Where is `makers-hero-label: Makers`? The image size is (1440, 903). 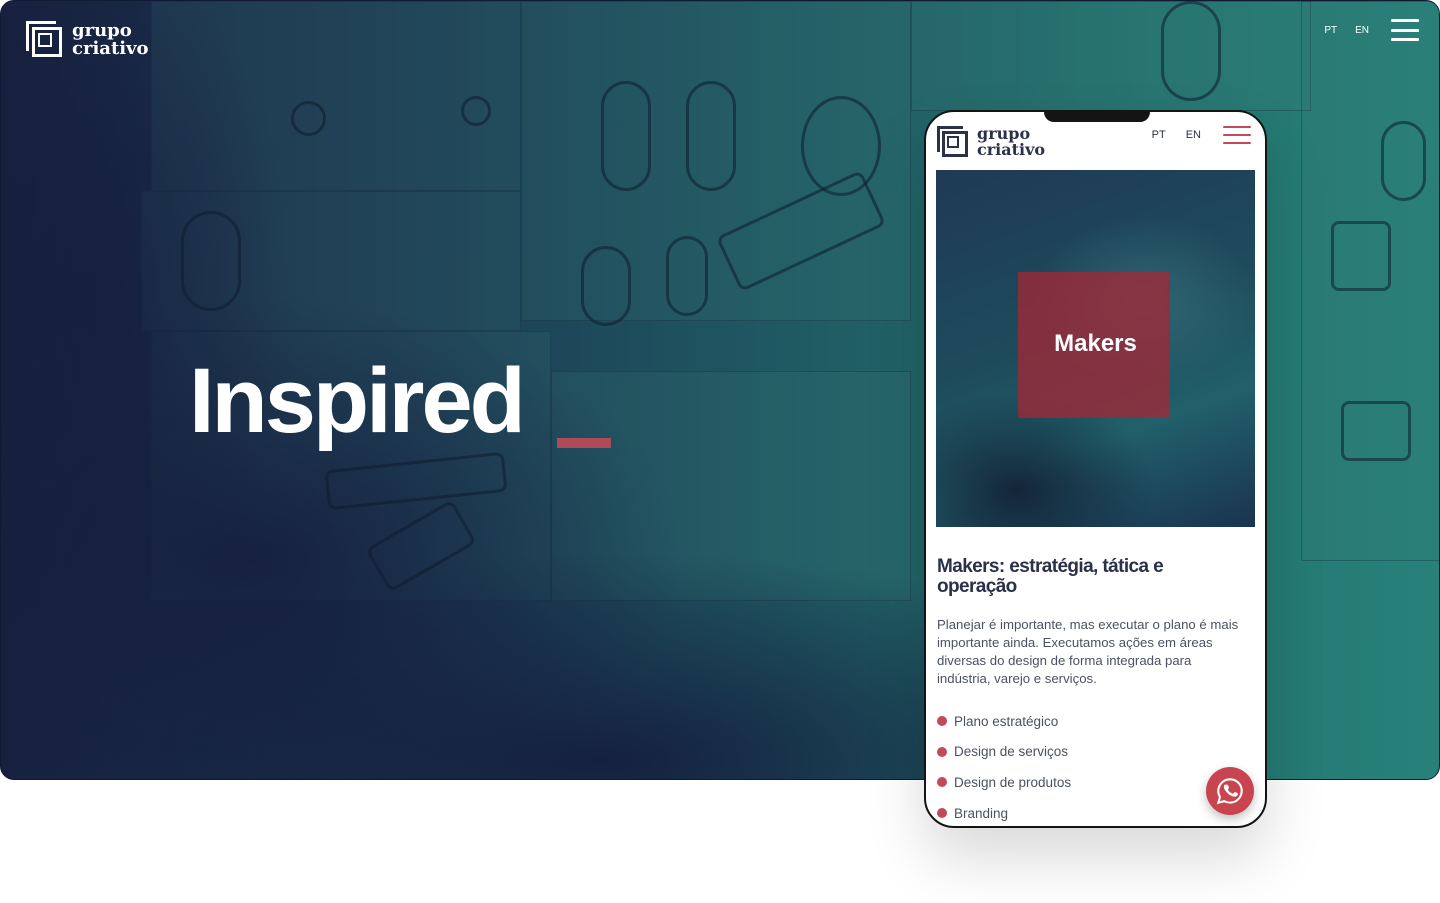
makers-hero-label: Makers is located at coordinates (1095, 343).